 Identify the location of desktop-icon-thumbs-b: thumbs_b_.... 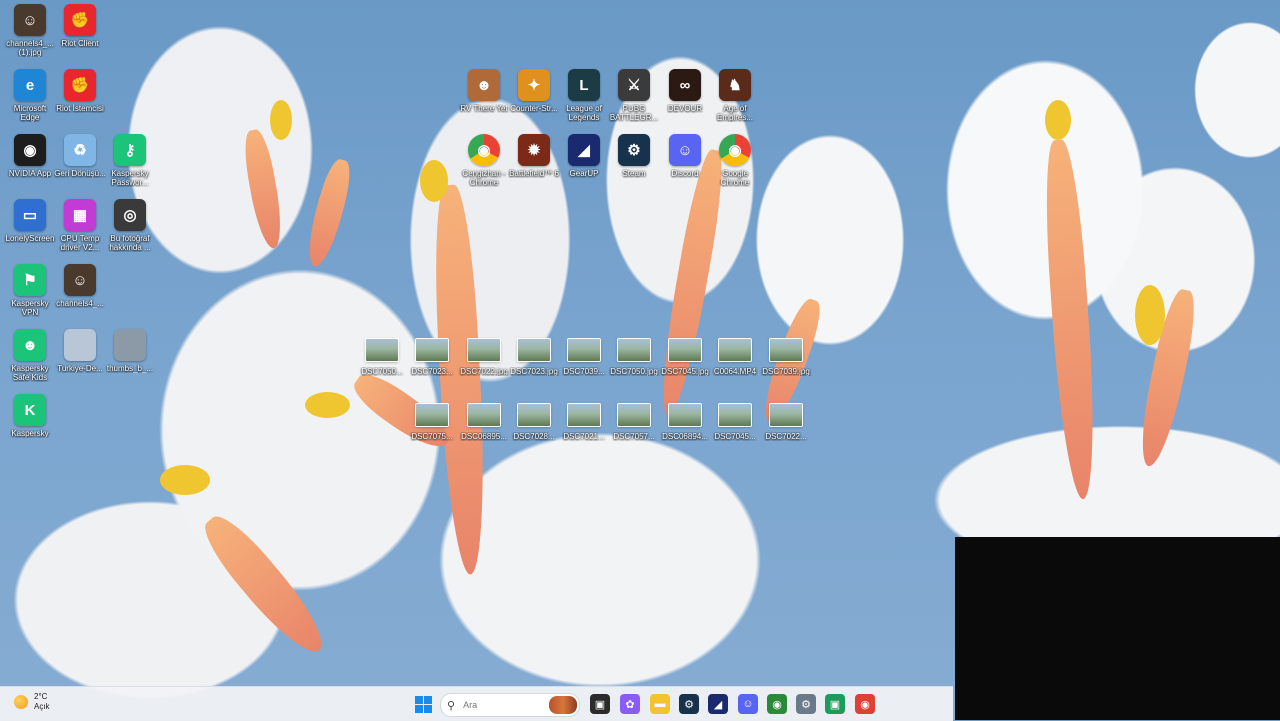
(130, 351).